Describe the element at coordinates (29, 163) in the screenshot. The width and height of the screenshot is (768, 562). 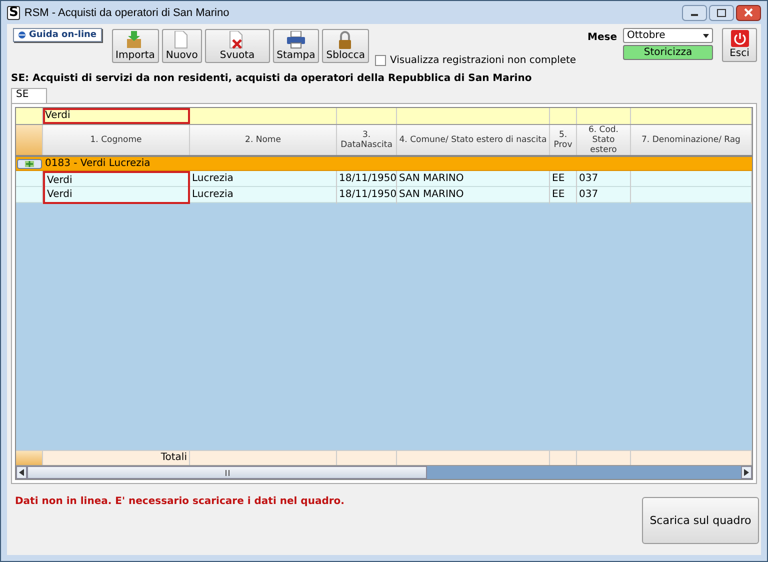
I see `group-icon` at that location.